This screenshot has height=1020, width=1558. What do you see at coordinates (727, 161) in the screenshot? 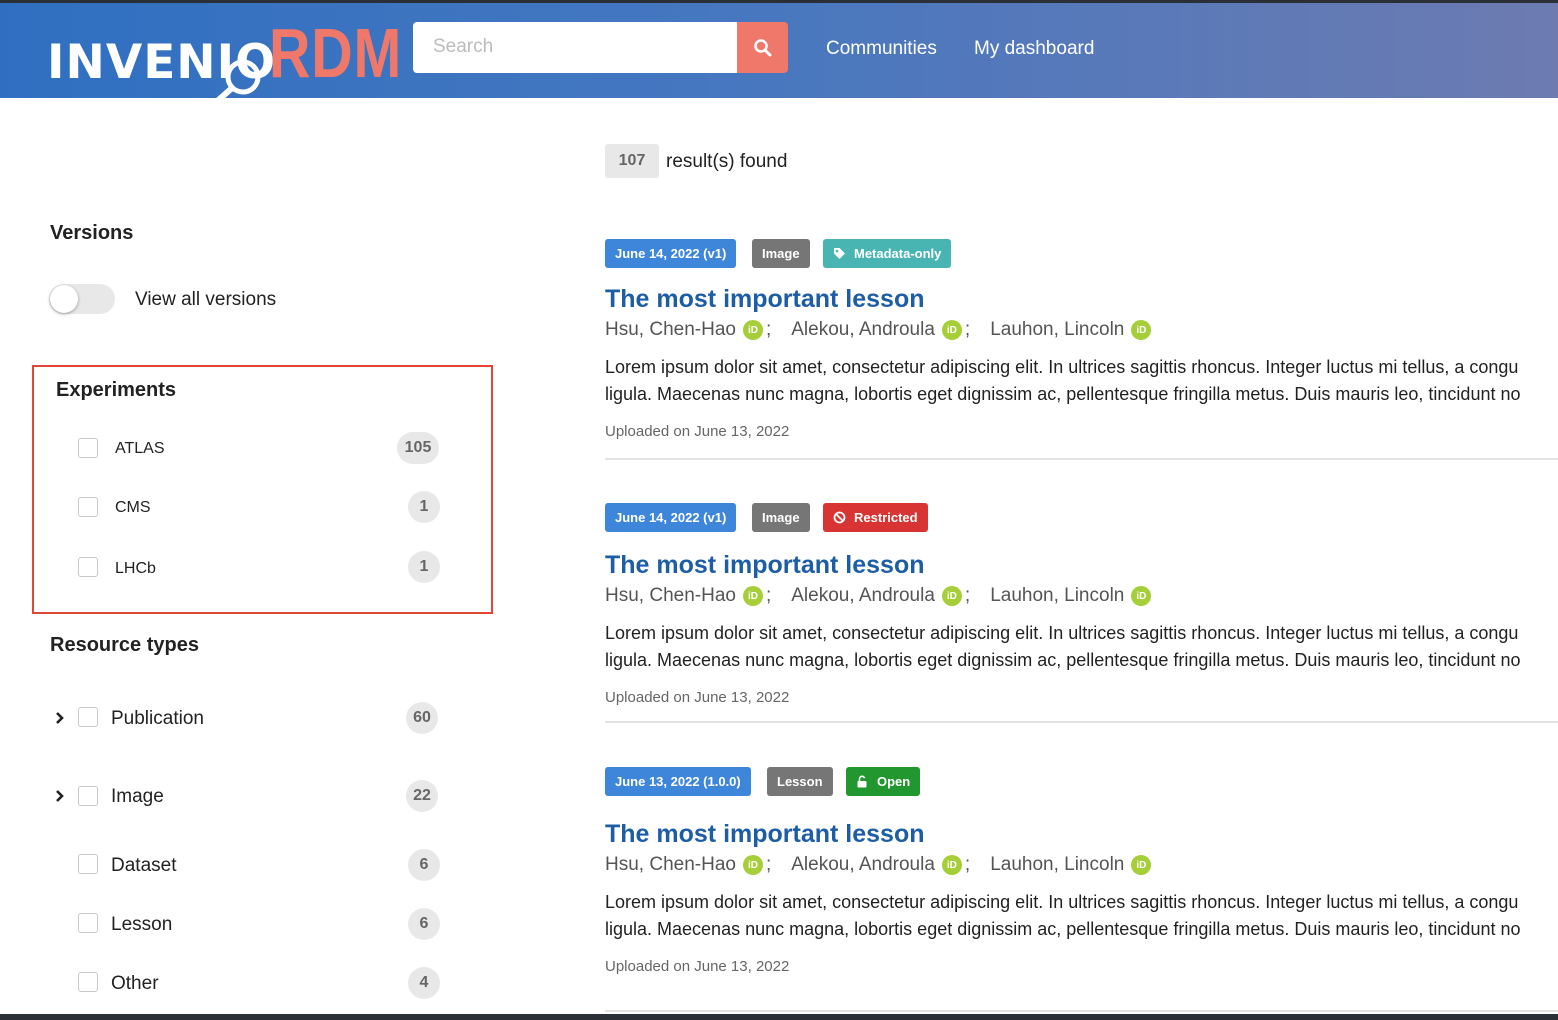
I see `result-count-label: result(s) found` at bounding box center [727, 161].